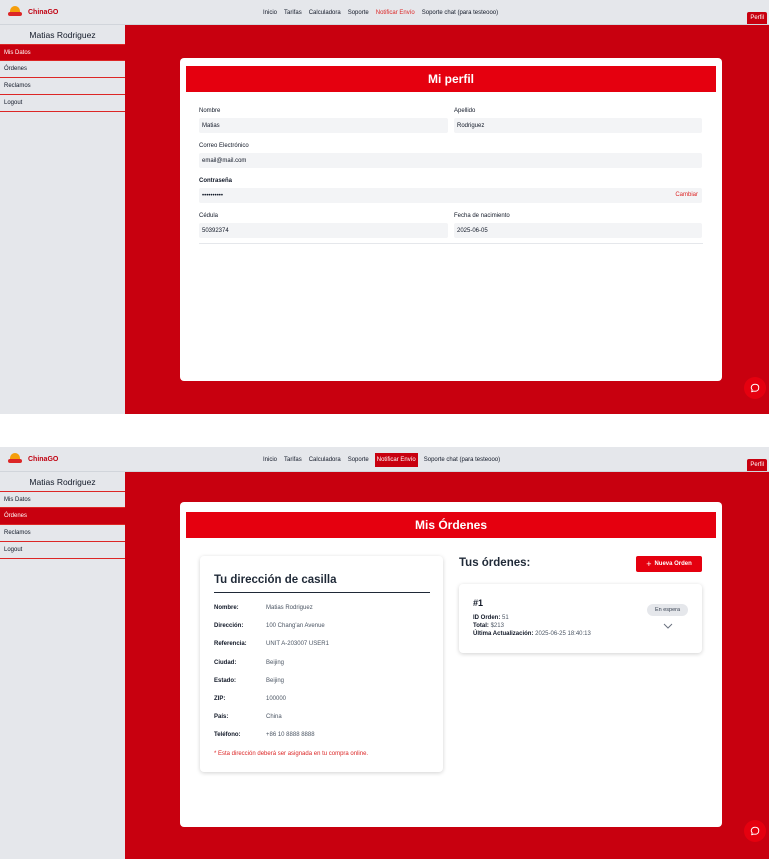 This screenshot has width=769, height=859. What do you see at coordinates (495, 563) in the screenshot?
I see `orders-title: Tus órdenes:` at bounding box center [495, 563].